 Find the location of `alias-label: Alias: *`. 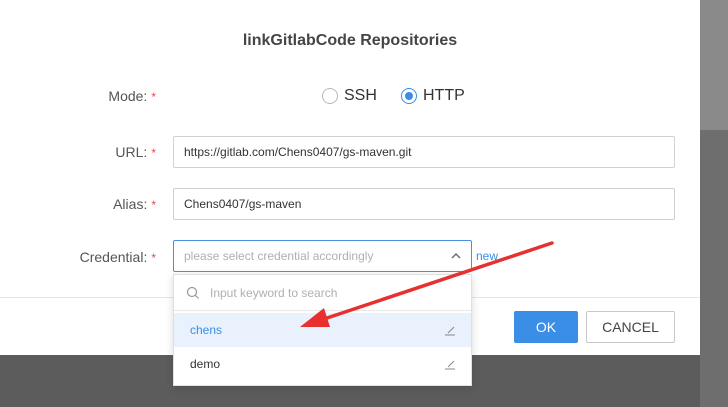

alias-label: Alias: * is located at coordinates (81, 204).